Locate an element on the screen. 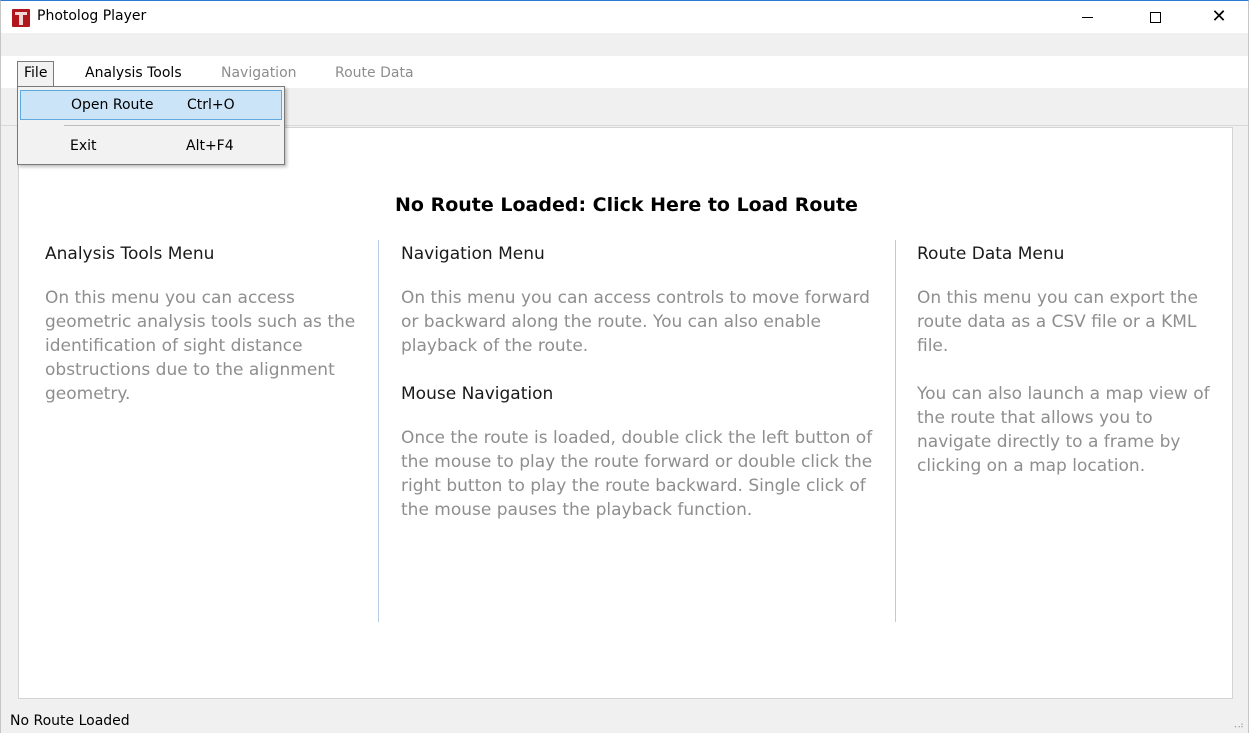  minimize-icon is located at coordinates (1087, 17).